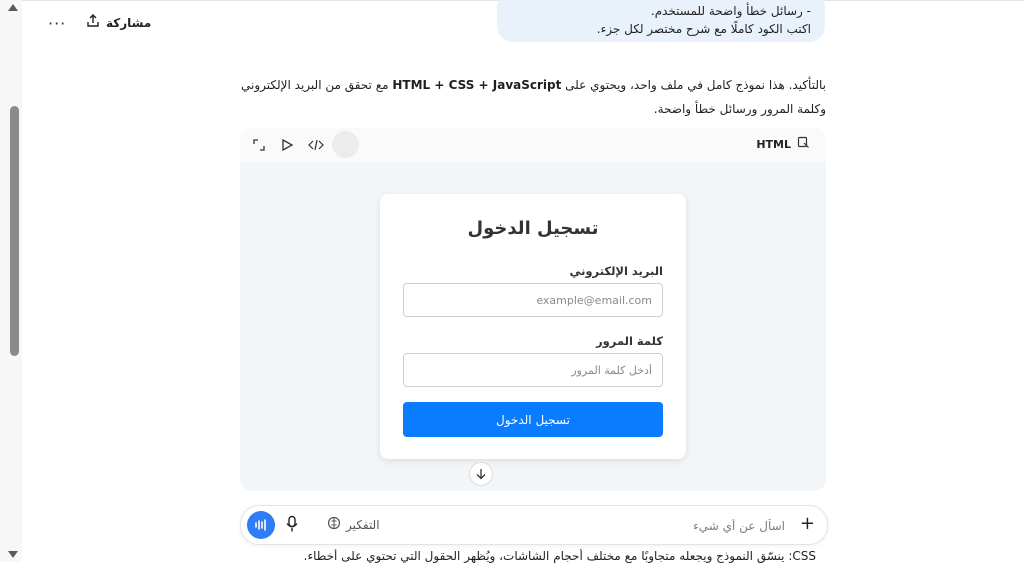  Describe the element at coordinates (477, 85) in the screenshot. I see `assistant-intro-tech: HTML + CSS + JavaScript` at that location.